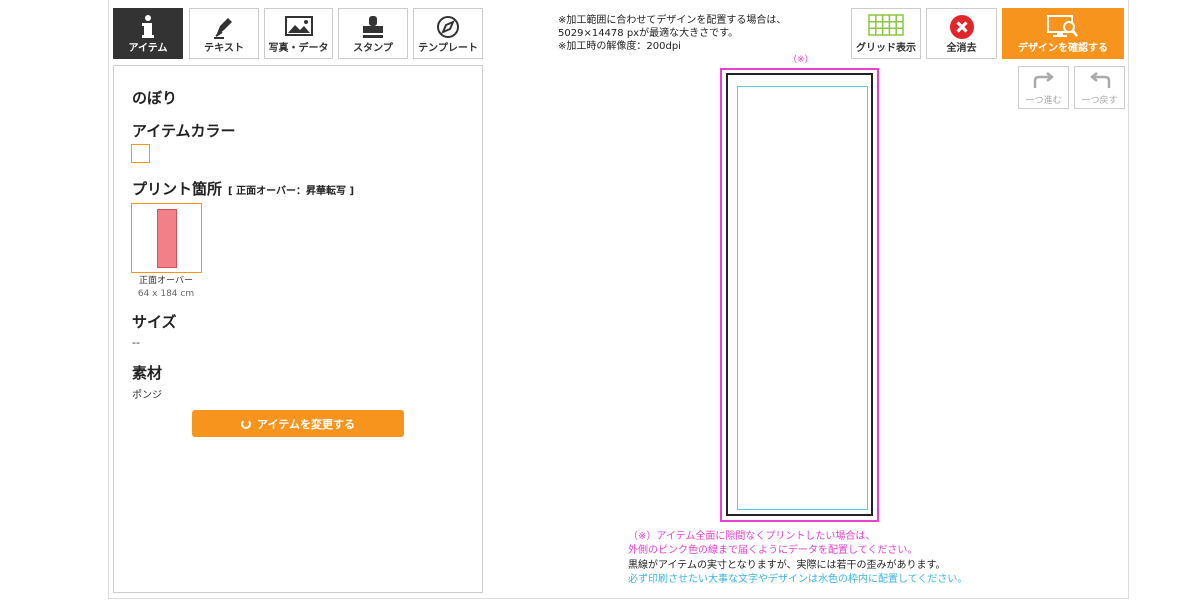 The height and width of the screenshot is (600, 1200). I want to click on image-icon, so click(299, 28).